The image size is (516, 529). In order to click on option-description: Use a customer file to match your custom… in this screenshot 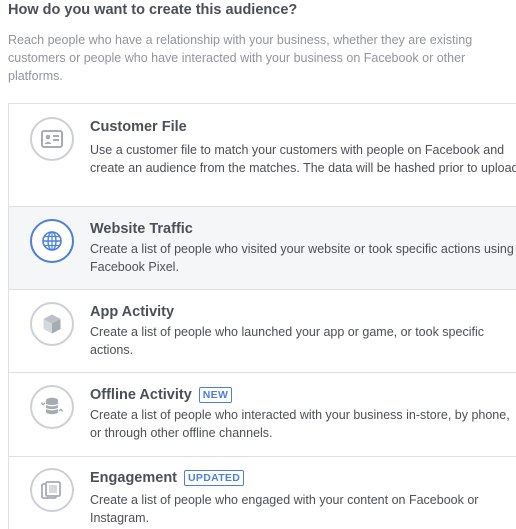, I will do `click(303, 159)`.